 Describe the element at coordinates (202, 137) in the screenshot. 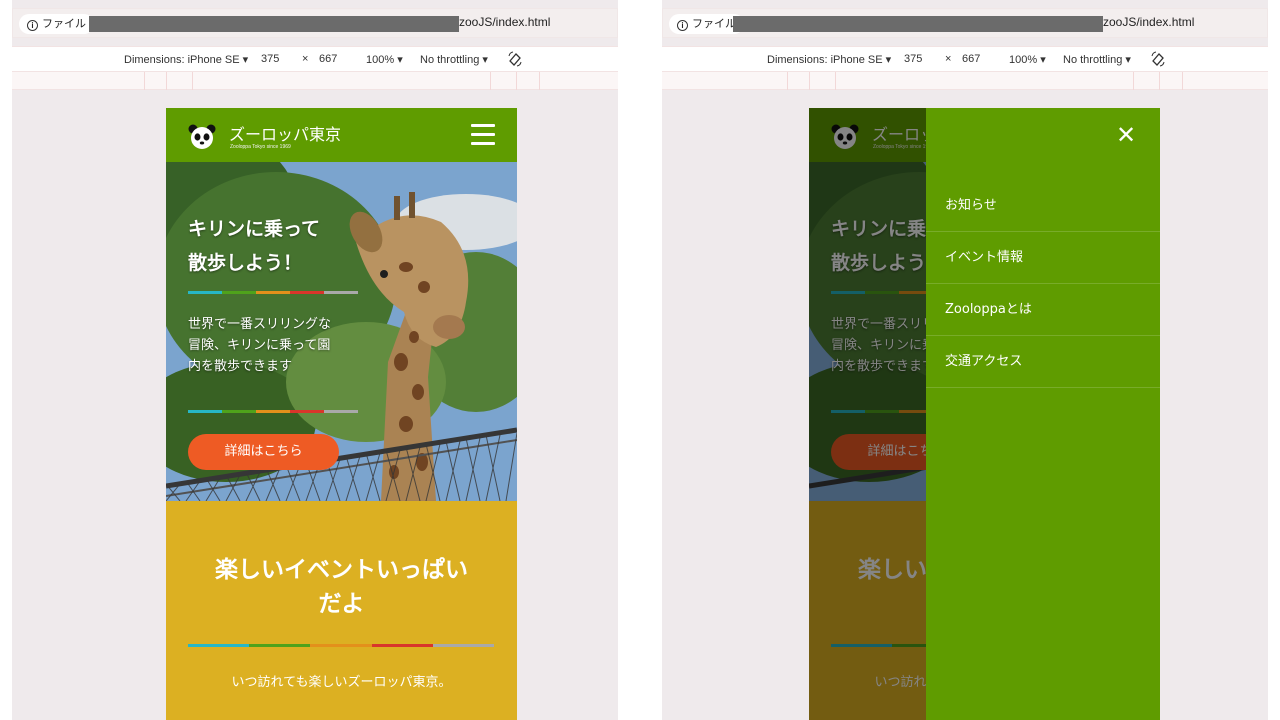

I see `panda-logo-icon` at that location.